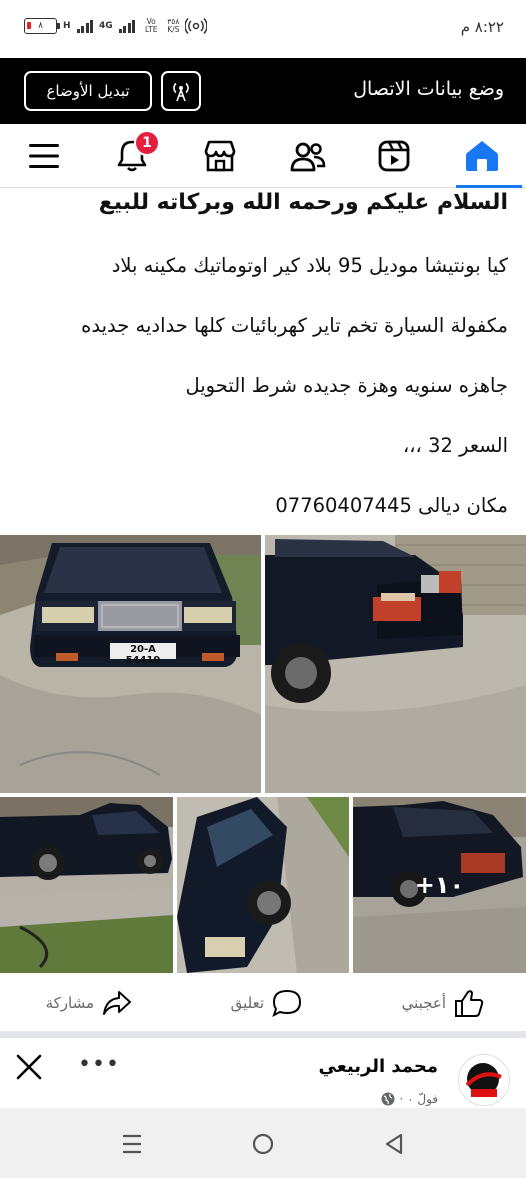 The height and width of the screenshot is (1178, 526). Describe the element at coordinates (484, 1080) in the screenshot. I see `author-avatar` at that location.